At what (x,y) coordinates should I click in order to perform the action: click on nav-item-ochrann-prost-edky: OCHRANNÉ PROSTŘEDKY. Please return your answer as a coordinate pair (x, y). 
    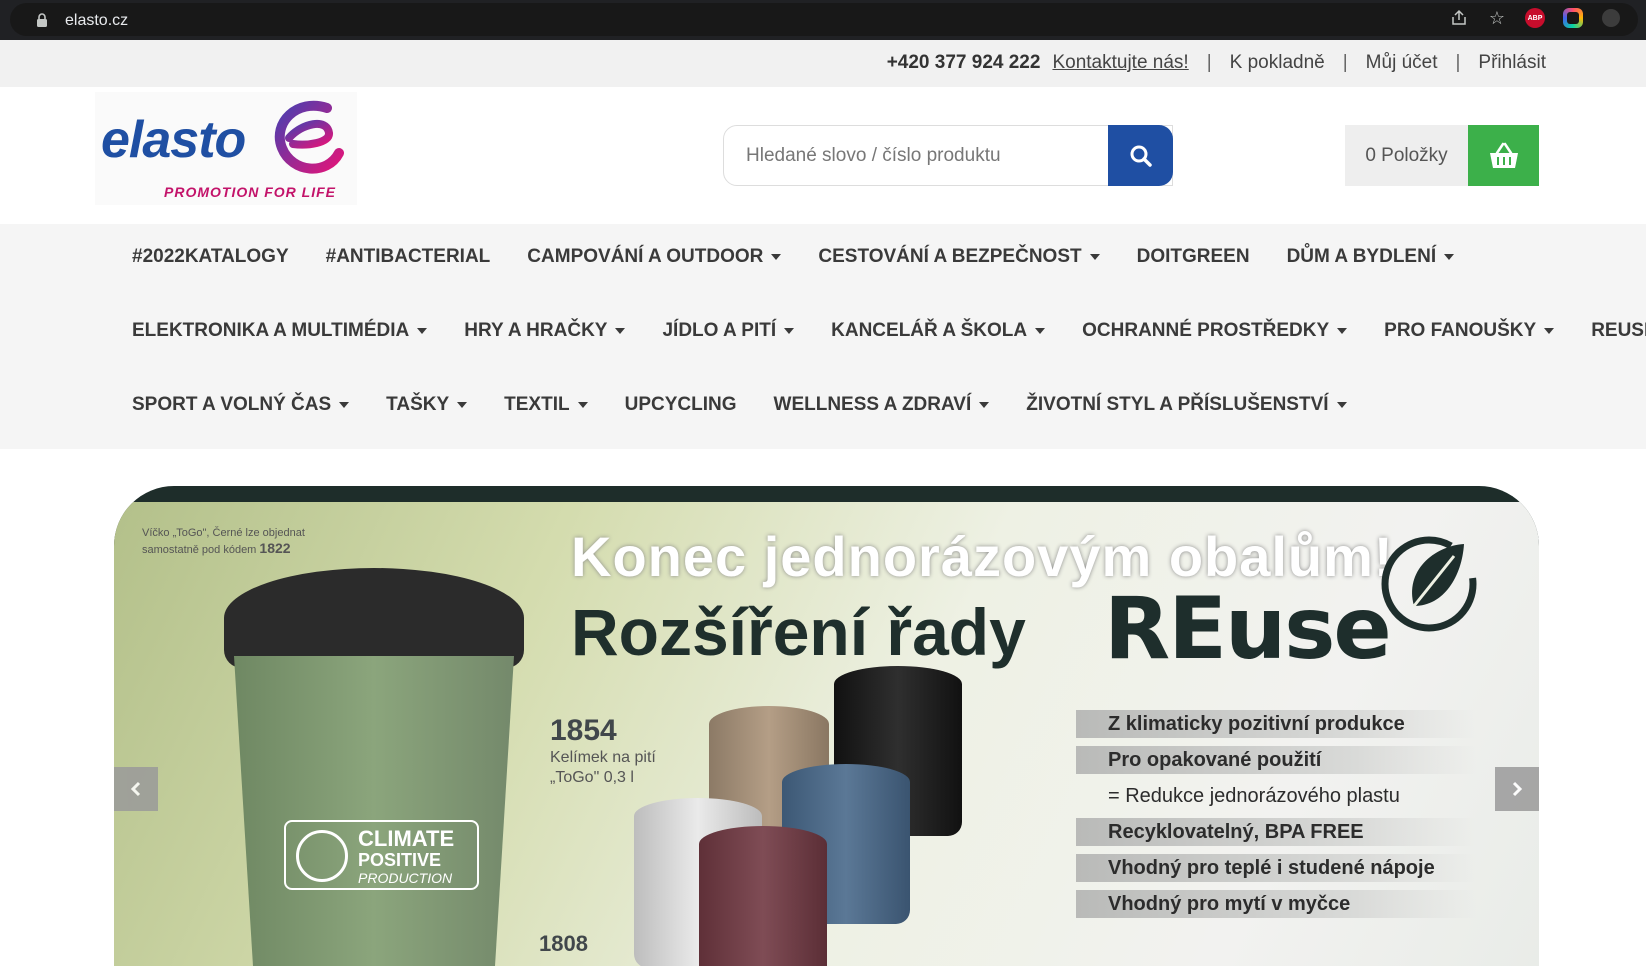
    Looking at the image, I should click on (1215, 331).